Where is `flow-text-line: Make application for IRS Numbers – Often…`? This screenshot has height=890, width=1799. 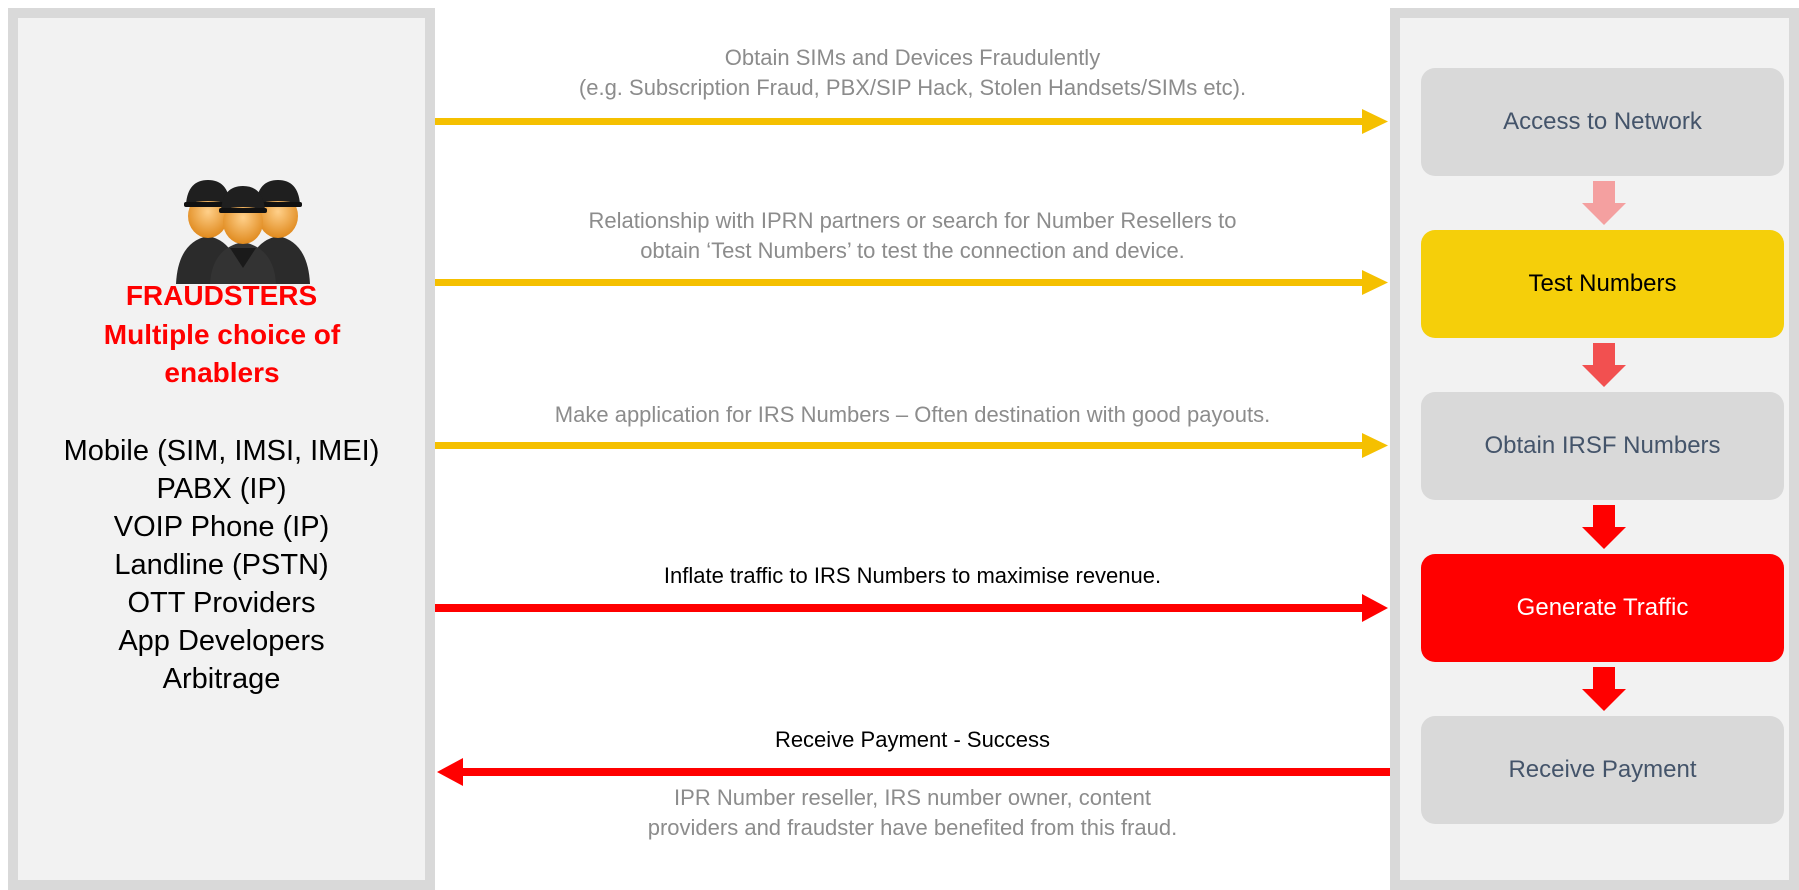
flow-text-line: Make application for IRS Numbers – Often… is located at coordinates (912, 414).